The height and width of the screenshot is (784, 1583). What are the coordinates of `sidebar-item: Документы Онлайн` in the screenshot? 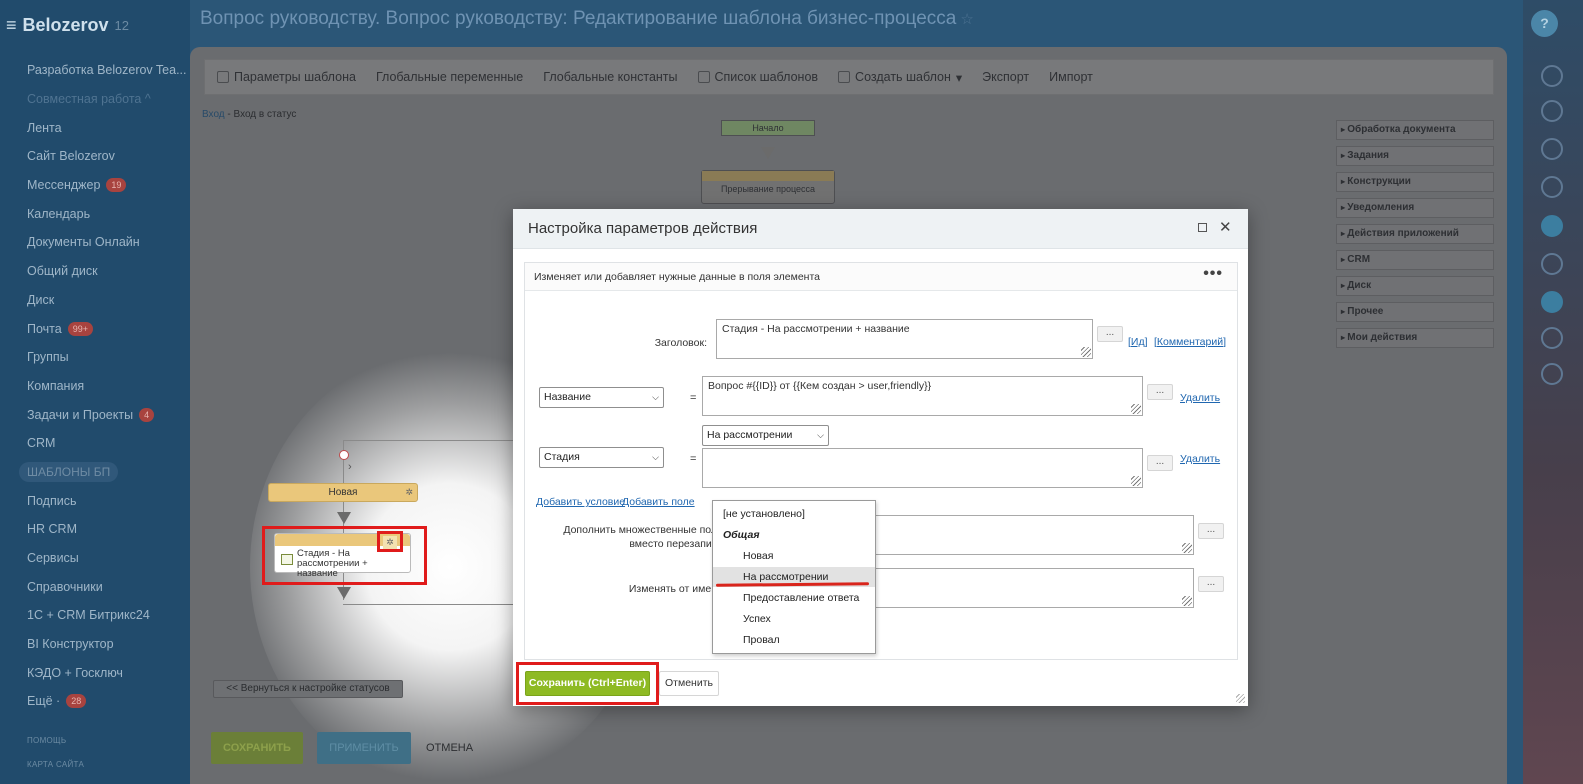 It's located at (107, 242).